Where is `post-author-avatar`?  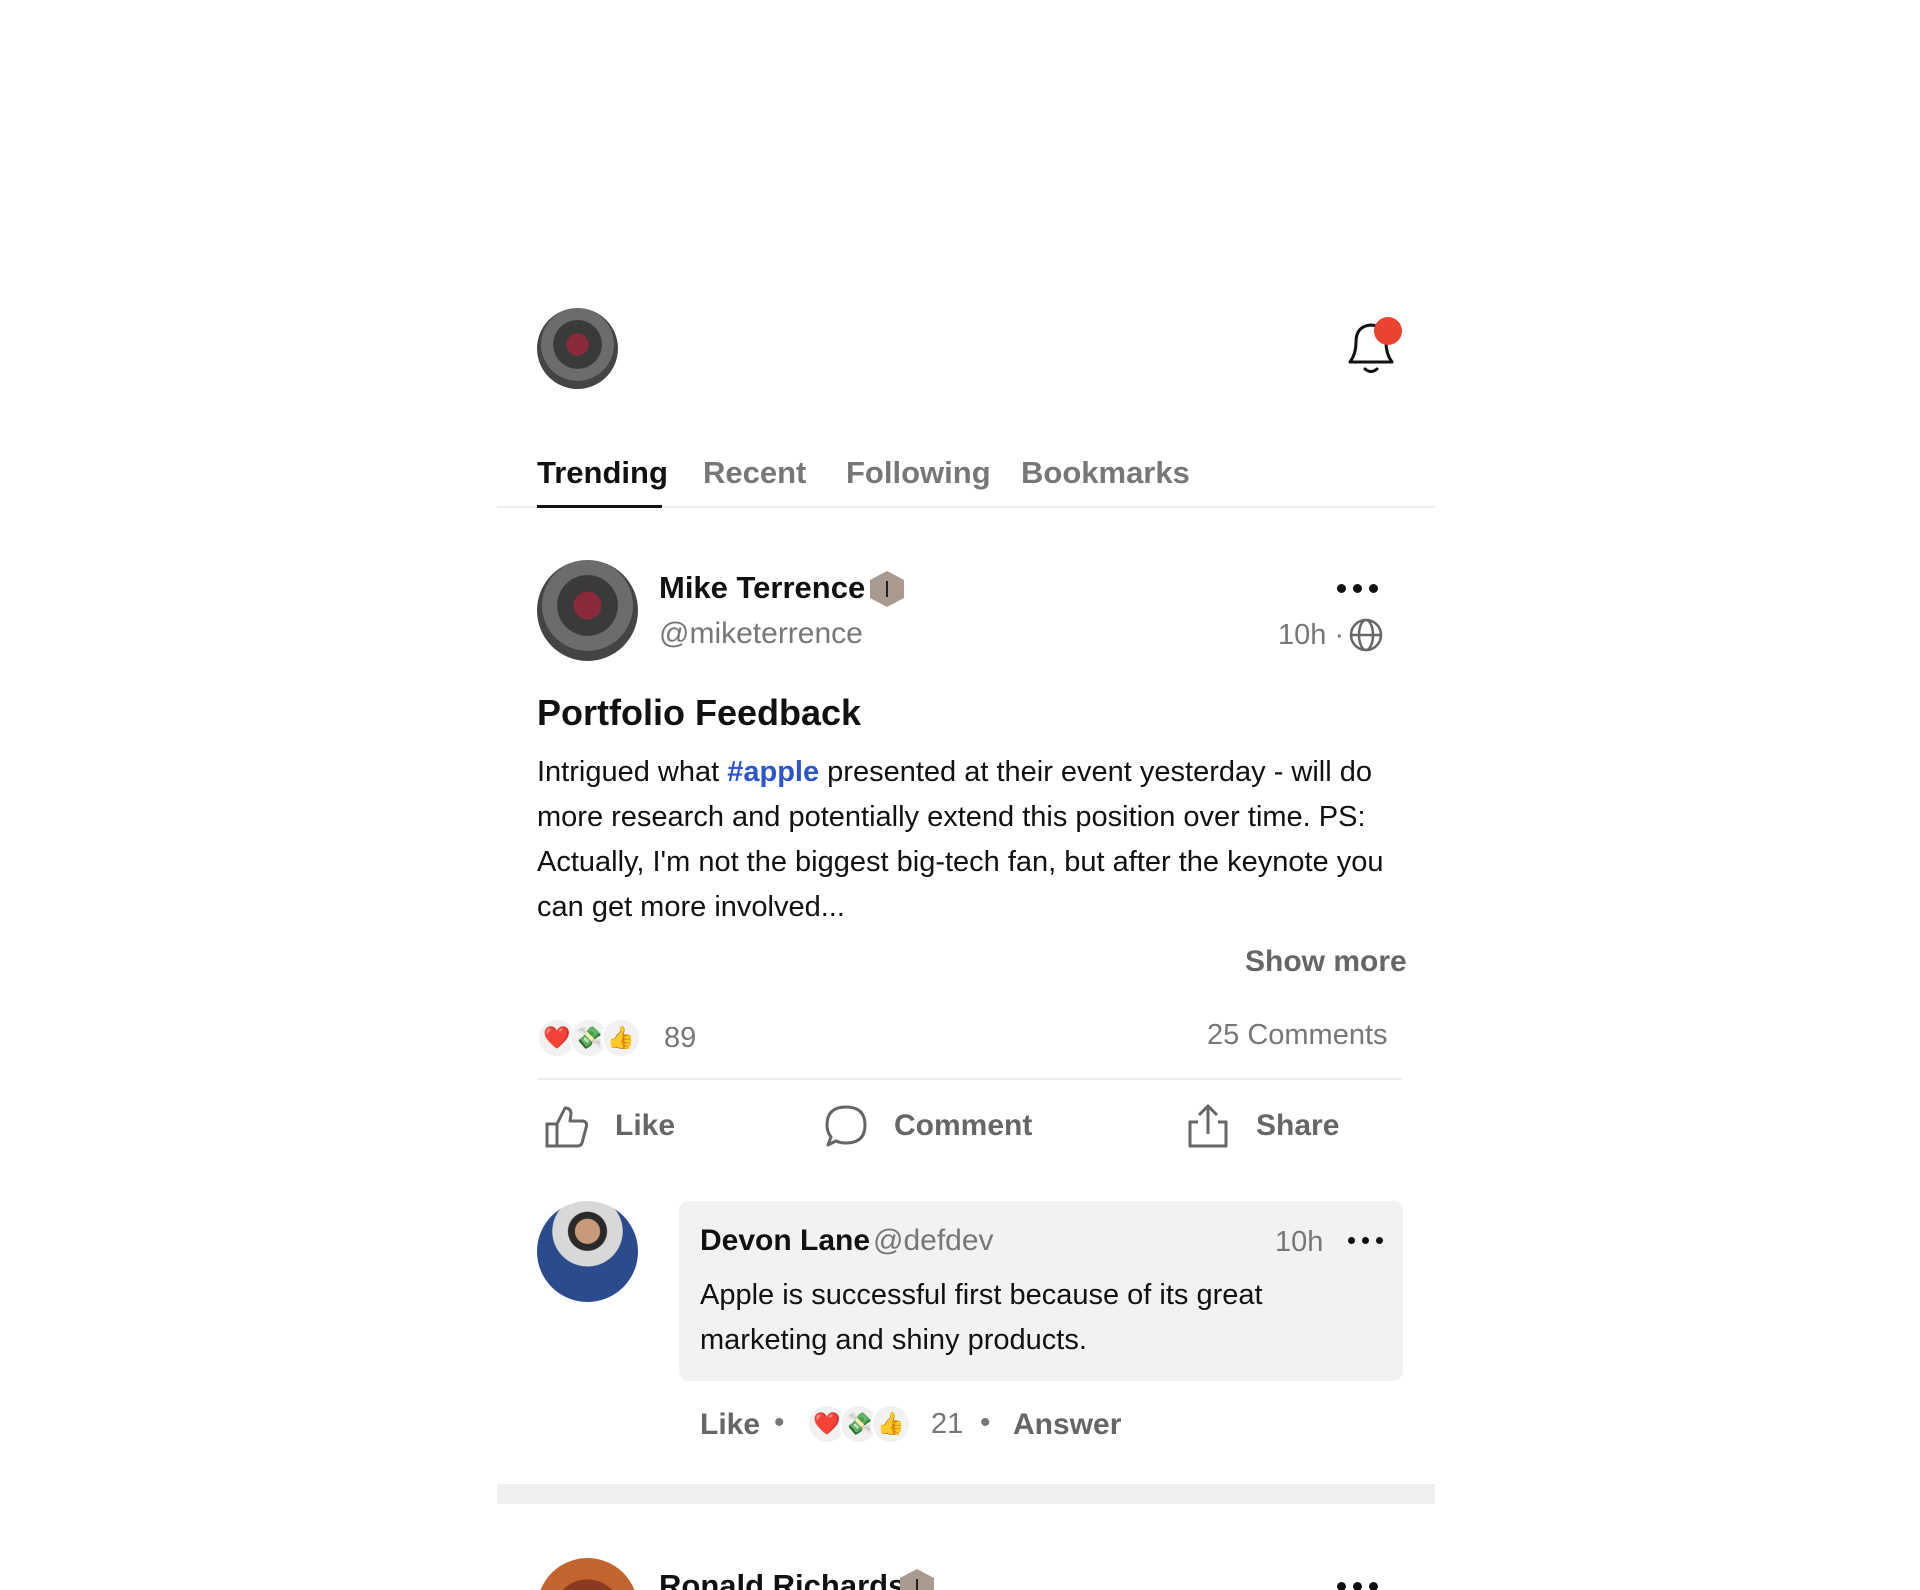
post-author-avatar is located at coordinates (587, 610).